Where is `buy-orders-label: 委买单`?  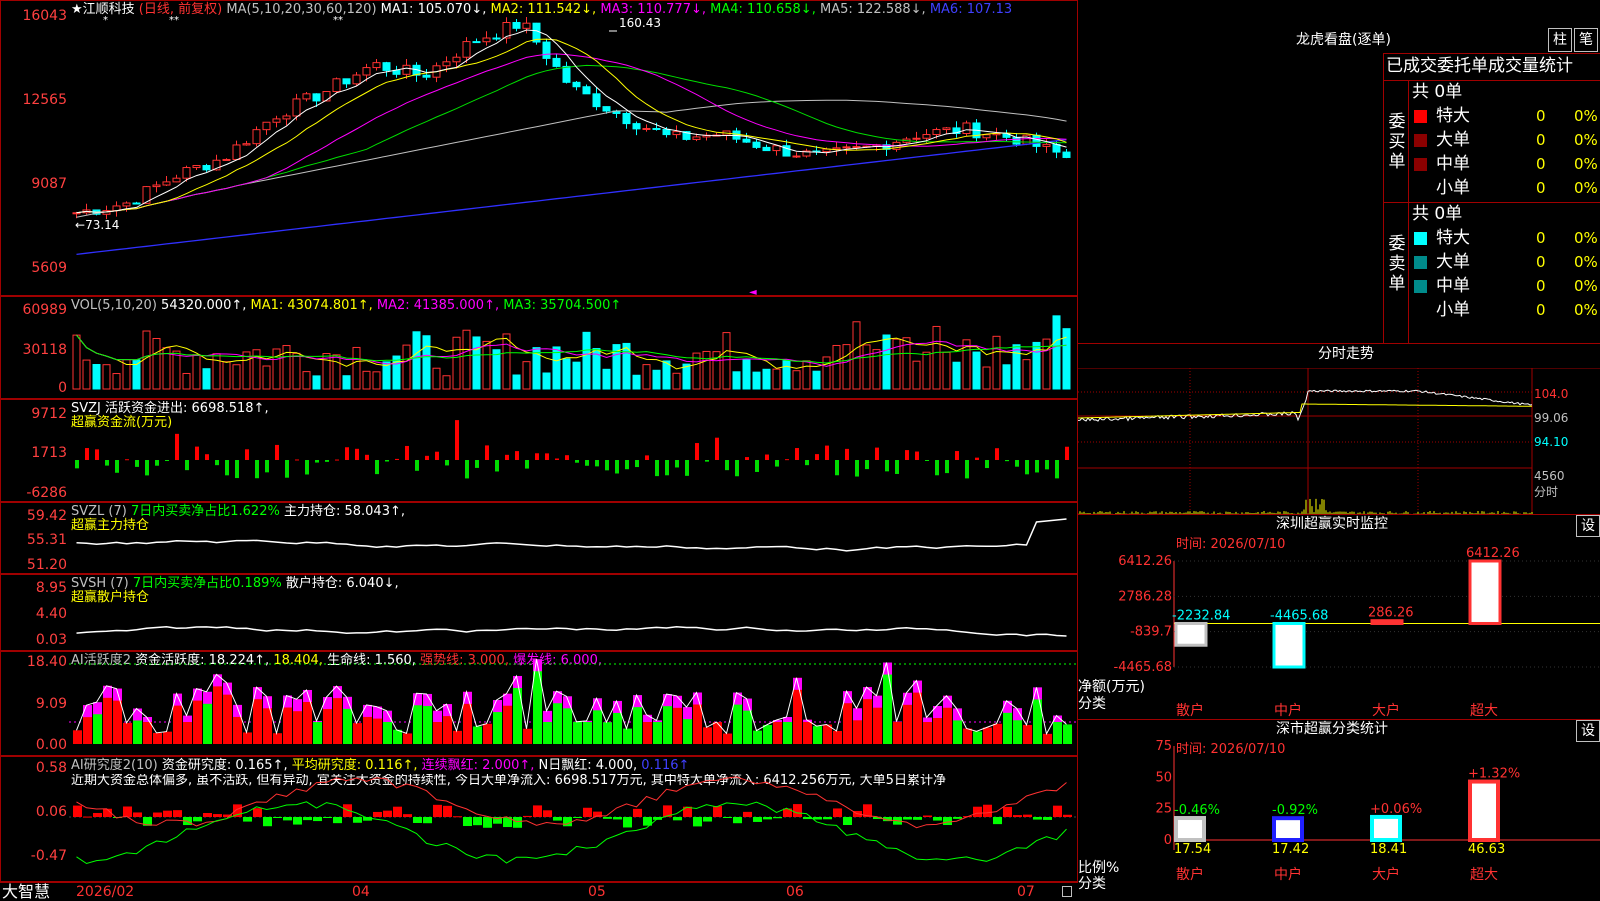
buy-orders-label: 委买单 is located at coordinates (1397, 142).